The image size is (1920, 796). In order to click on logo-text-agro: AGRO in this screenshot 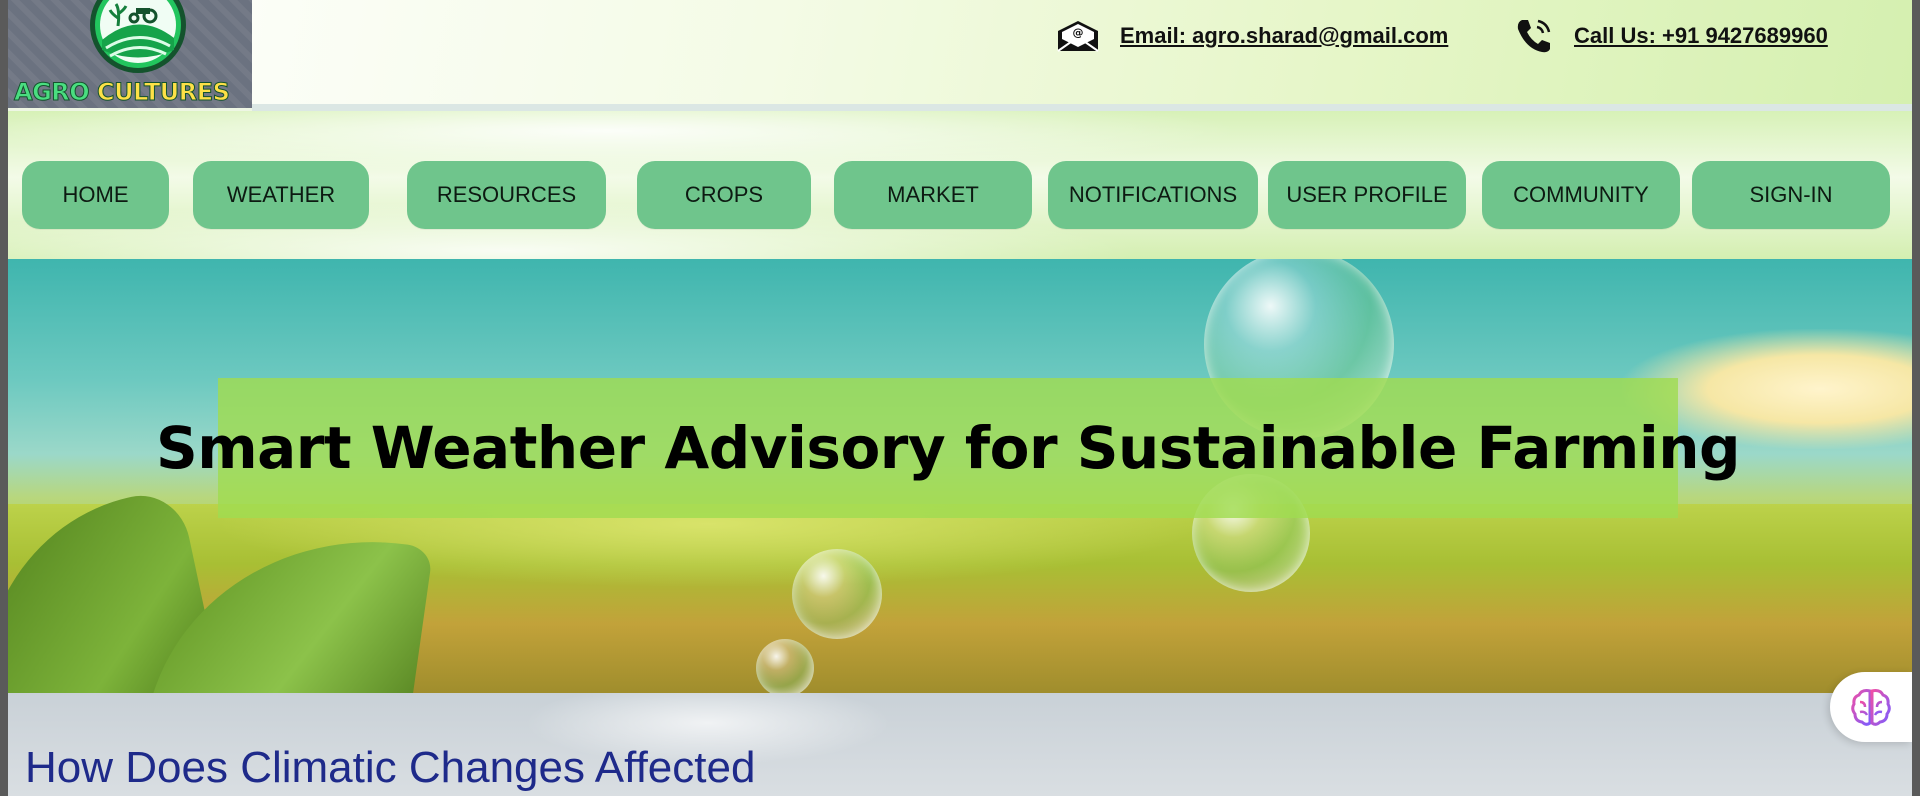, I will do `click(51, 92)`.